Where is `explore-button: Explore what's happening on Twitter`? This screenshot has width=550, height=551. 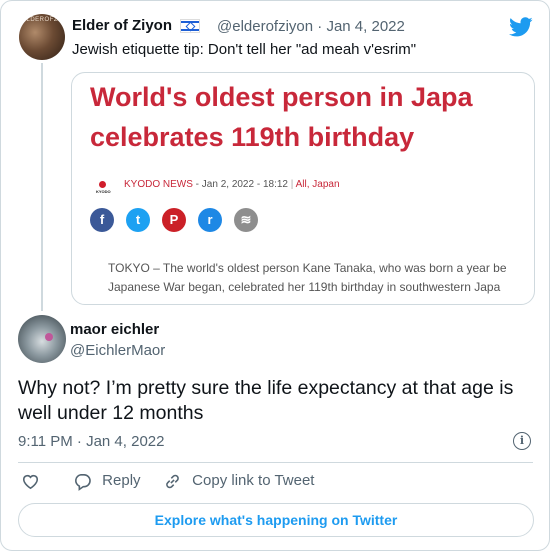
explore-button: Explore what's happening on Twitter is located at coordinates (276, 520).